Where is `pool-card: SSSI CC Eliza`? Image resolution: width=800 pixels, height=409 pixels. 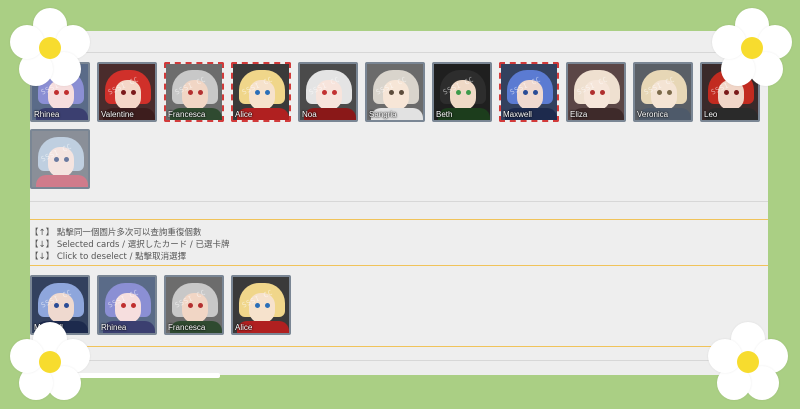 pool-card: SSSI CC Eliza is located at coordinates (596, 92).